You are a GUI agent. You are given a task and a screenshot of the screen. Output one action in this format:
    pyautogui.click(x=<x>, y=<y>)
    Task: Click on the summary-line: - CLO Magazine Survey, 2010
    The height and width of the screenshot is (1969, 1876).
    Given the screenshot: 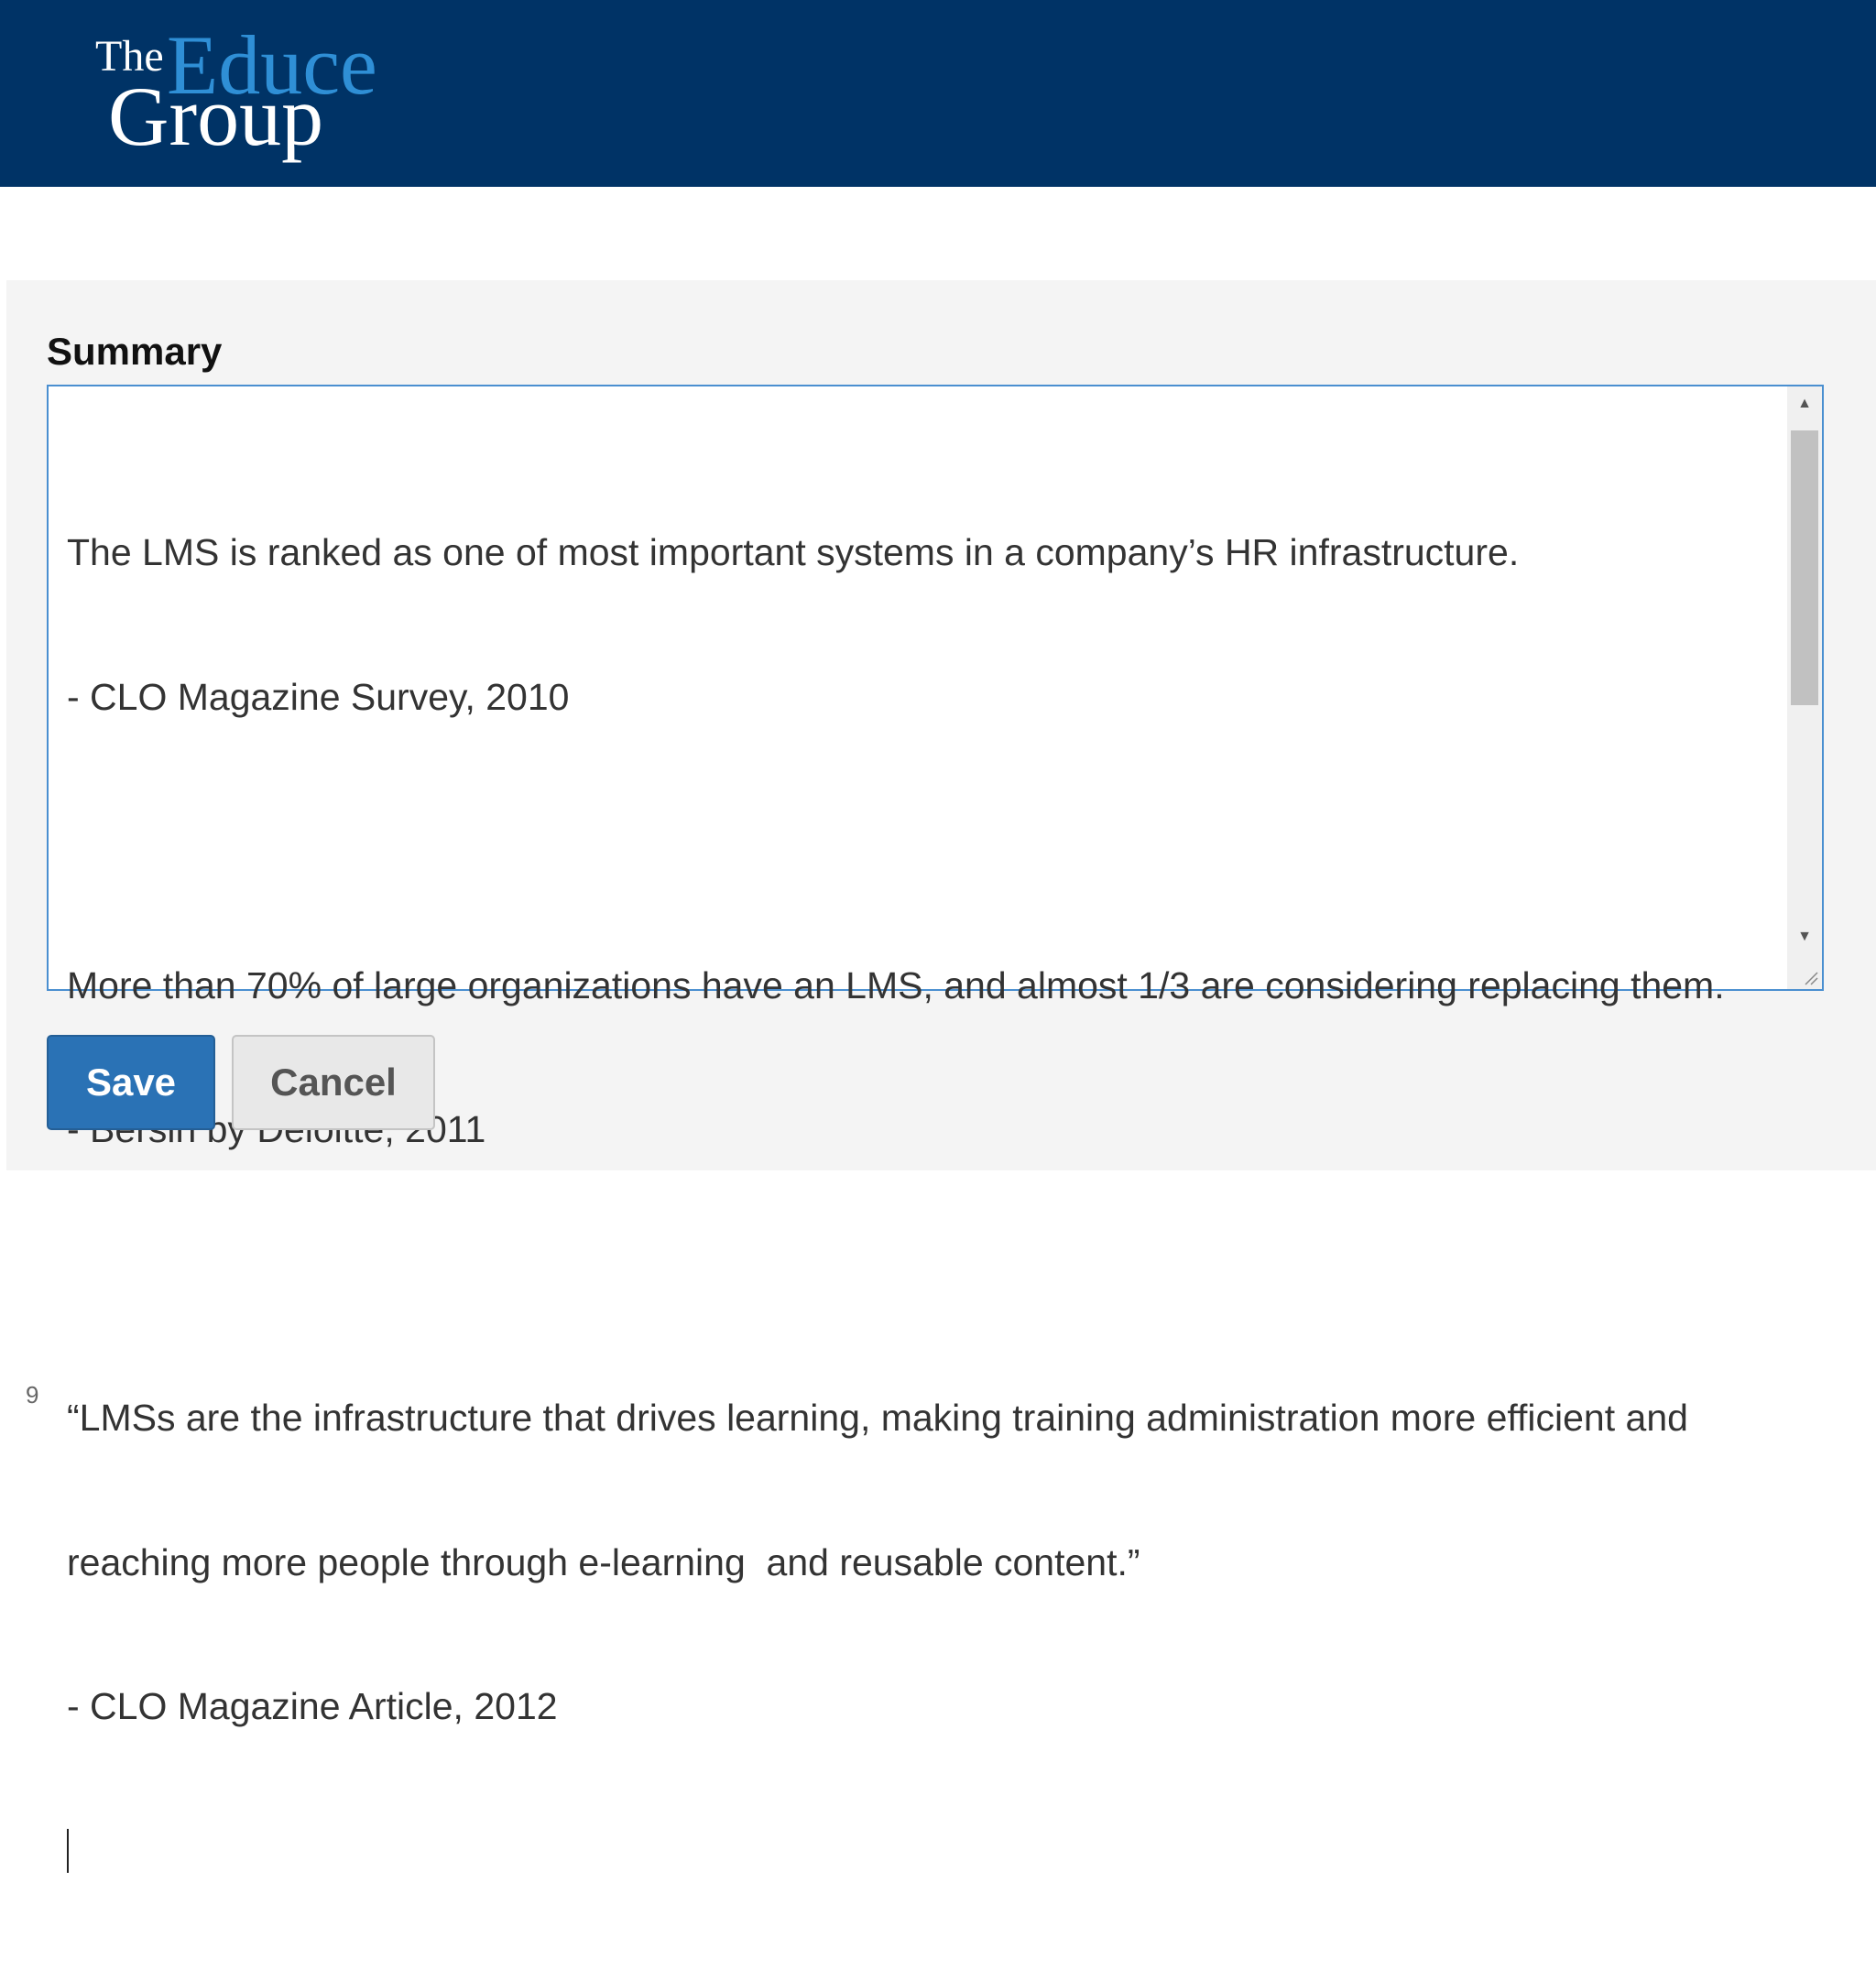 What is the action you would take?
    pyautogui.click(x=318, y=696)
    